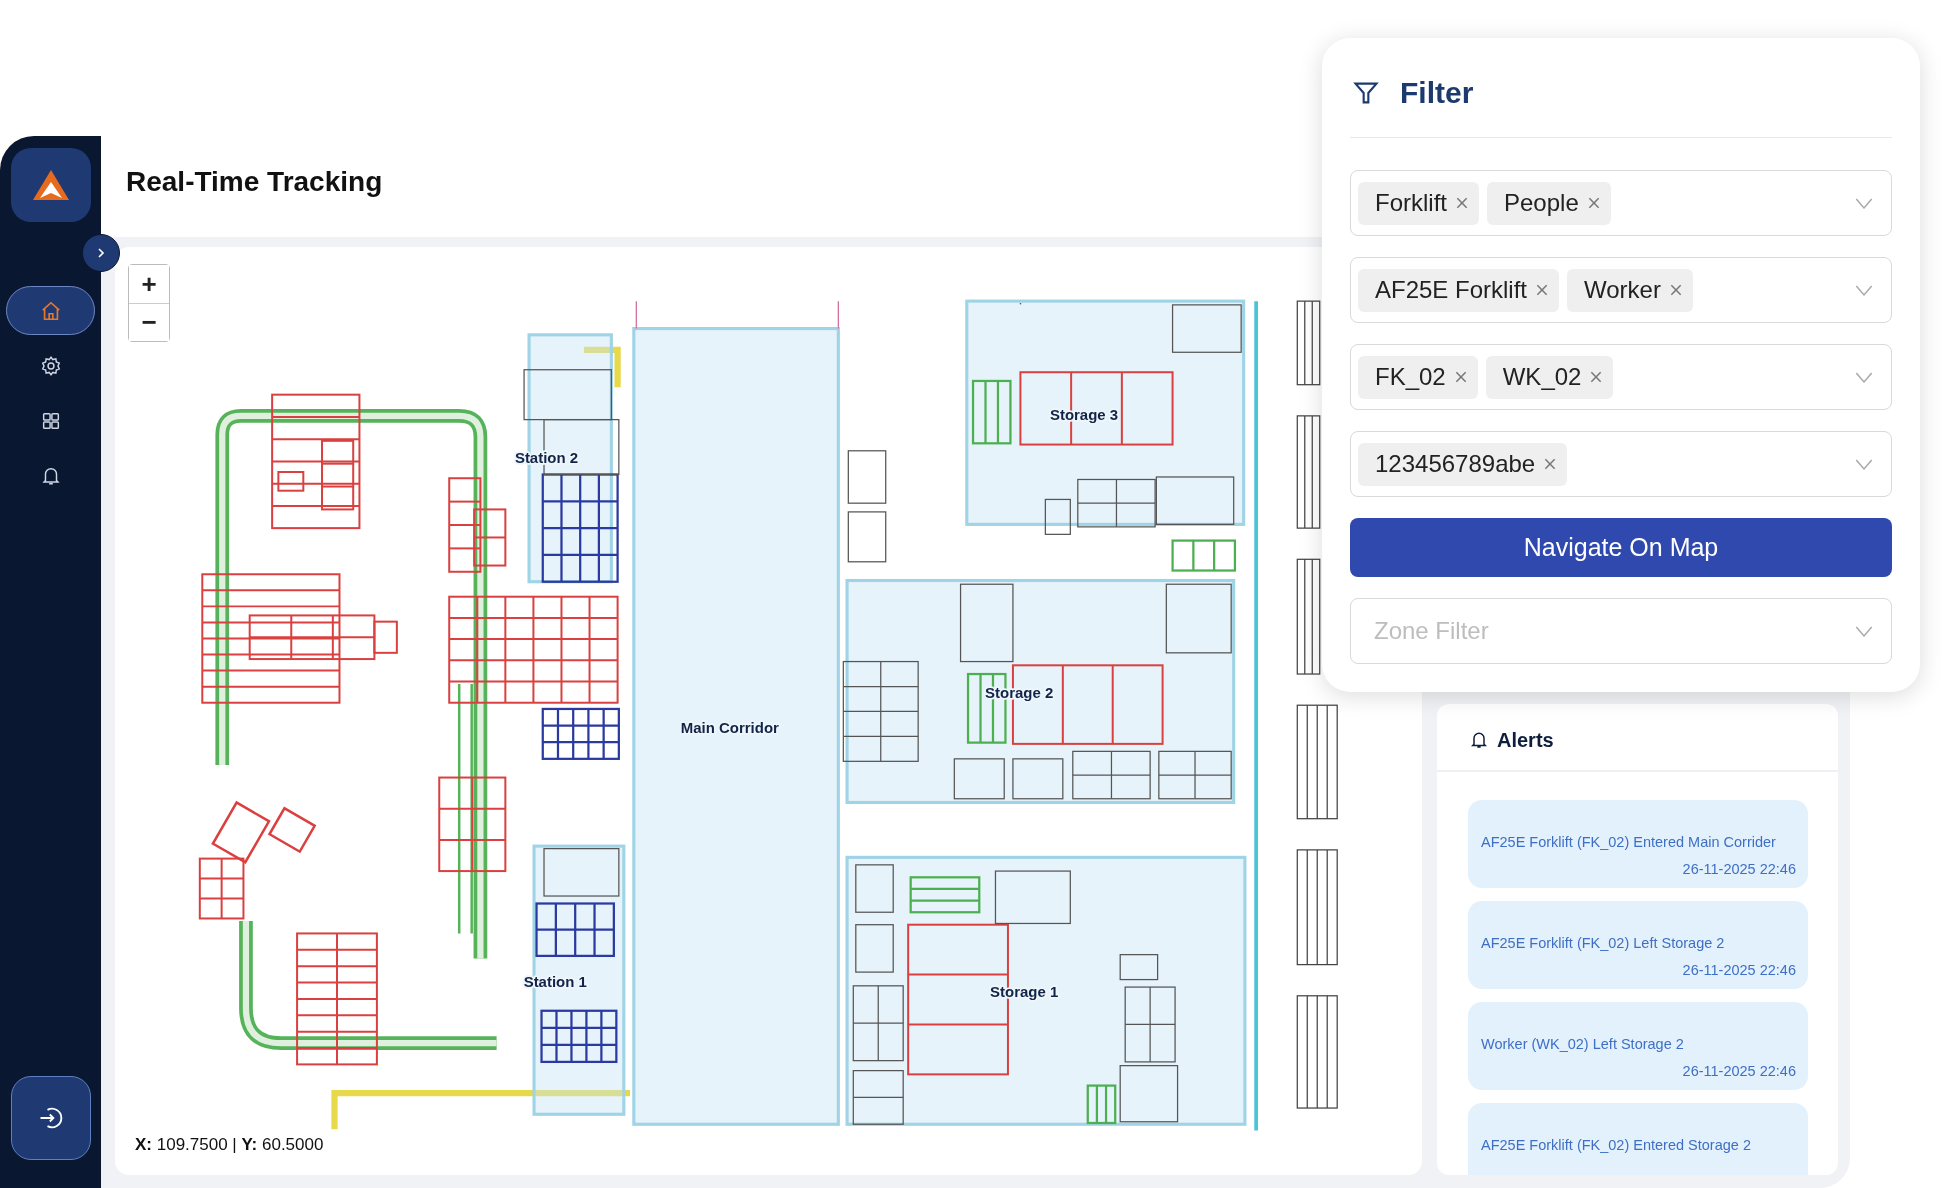  I want to click on cursor-coordinates: X: 109.7500 | Y: 60.5000, so click(229, 1144).